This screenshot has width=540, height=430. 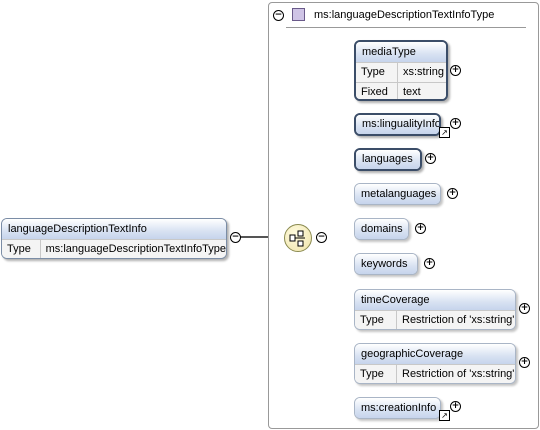 I want to click on element-name: languages, so click(x=388, y=159).